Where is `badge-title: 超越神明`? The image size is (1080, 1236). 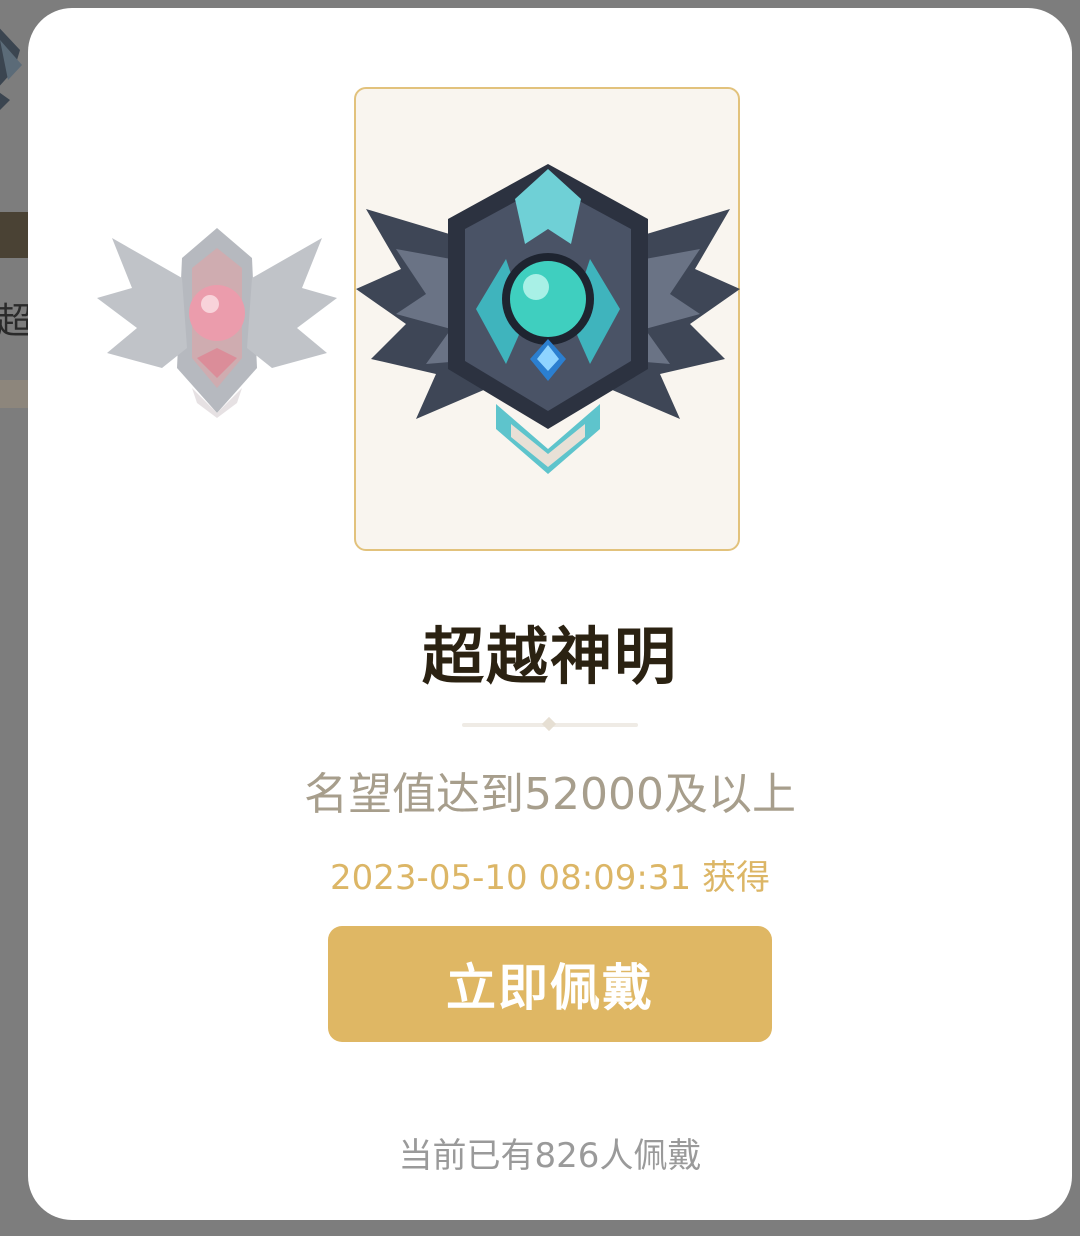
badge-title: 超越神明 is located at coordinates (549, 656).